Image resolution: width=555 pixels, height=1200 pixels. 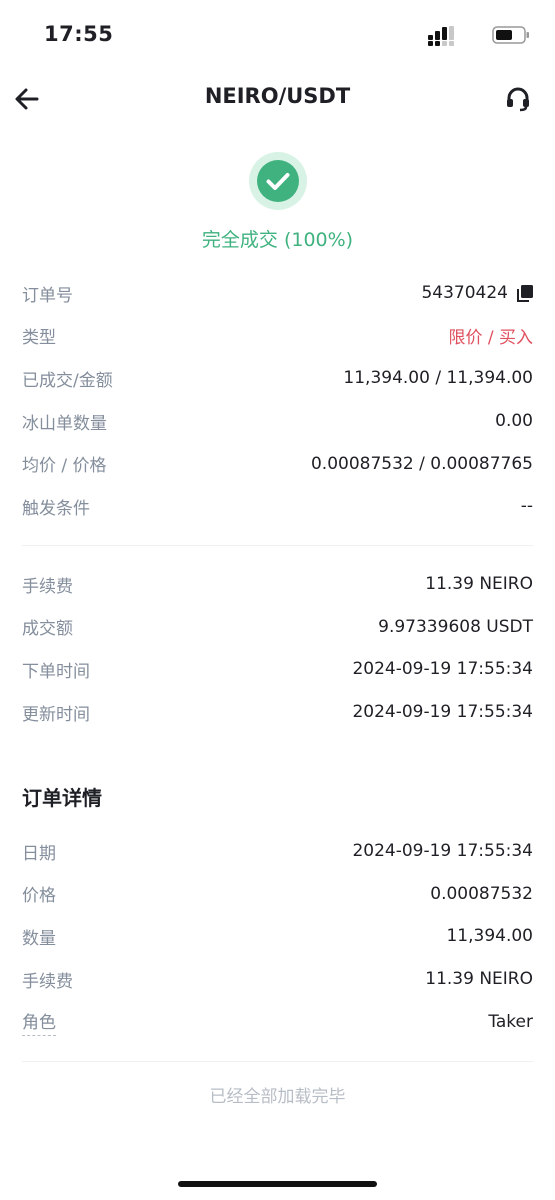 What do you see at coordinates (56, 714) in the screenshot?
I see `update-time-label: 更新时间` at bounding box center [56, 714].